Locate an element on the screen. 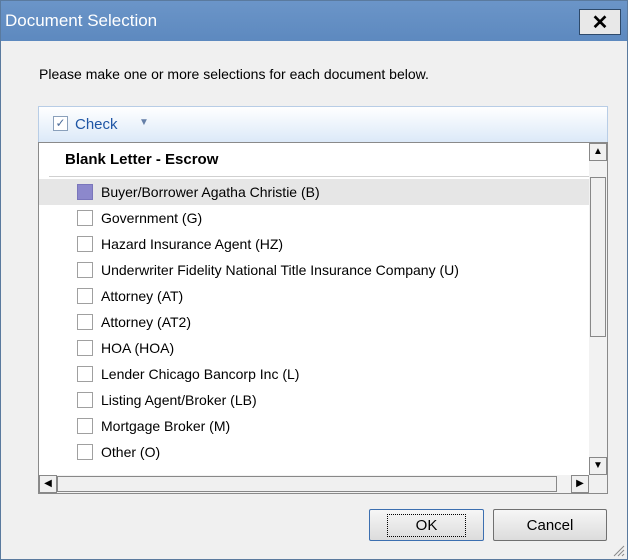 Image resolution: width=628 pixels, height=560 pixels. horizontal-scrollbar: ◀ ▶ is located at coordinates (314, 484).